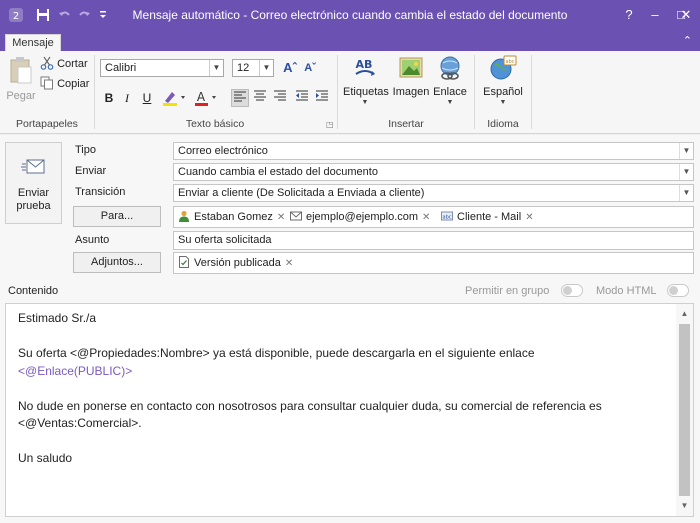 The height and width of the screenshot is (523, 700). I want to click on font-family-select: Calibri ▼, so click(162, 68).